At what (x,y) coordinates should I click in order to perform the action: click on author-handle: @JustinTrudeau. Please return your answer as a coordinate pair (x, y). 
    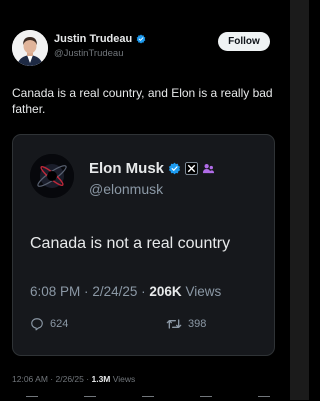
    Looking at the image, I should click on (89, 53).